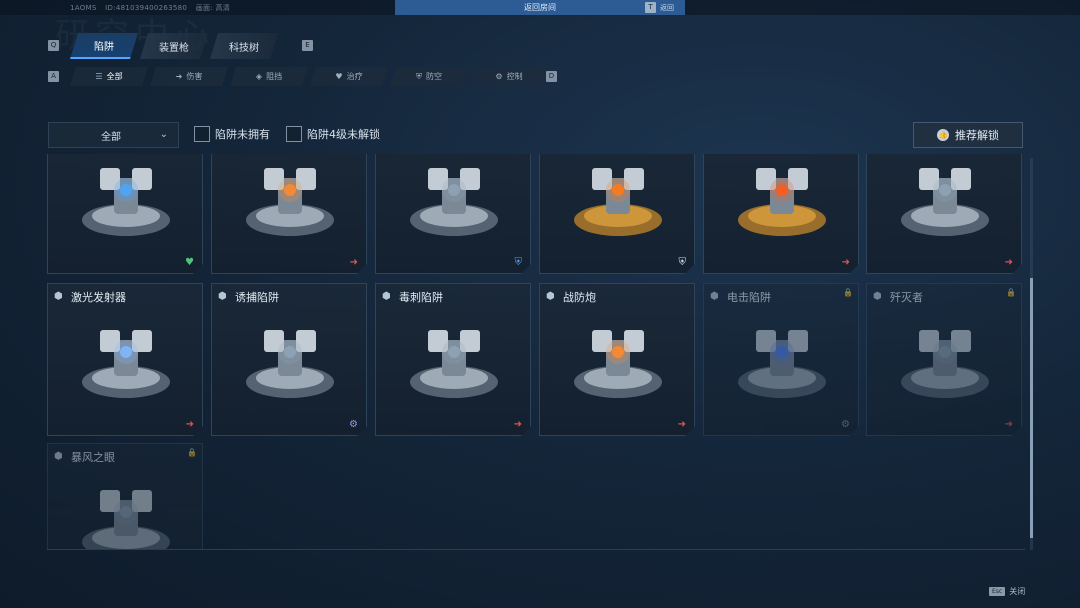 This screenshot has height=608, width=1080. Describe the element at coordinates (274, 76) in the screenshot. I see `filter-label: 阻挡` at that location.